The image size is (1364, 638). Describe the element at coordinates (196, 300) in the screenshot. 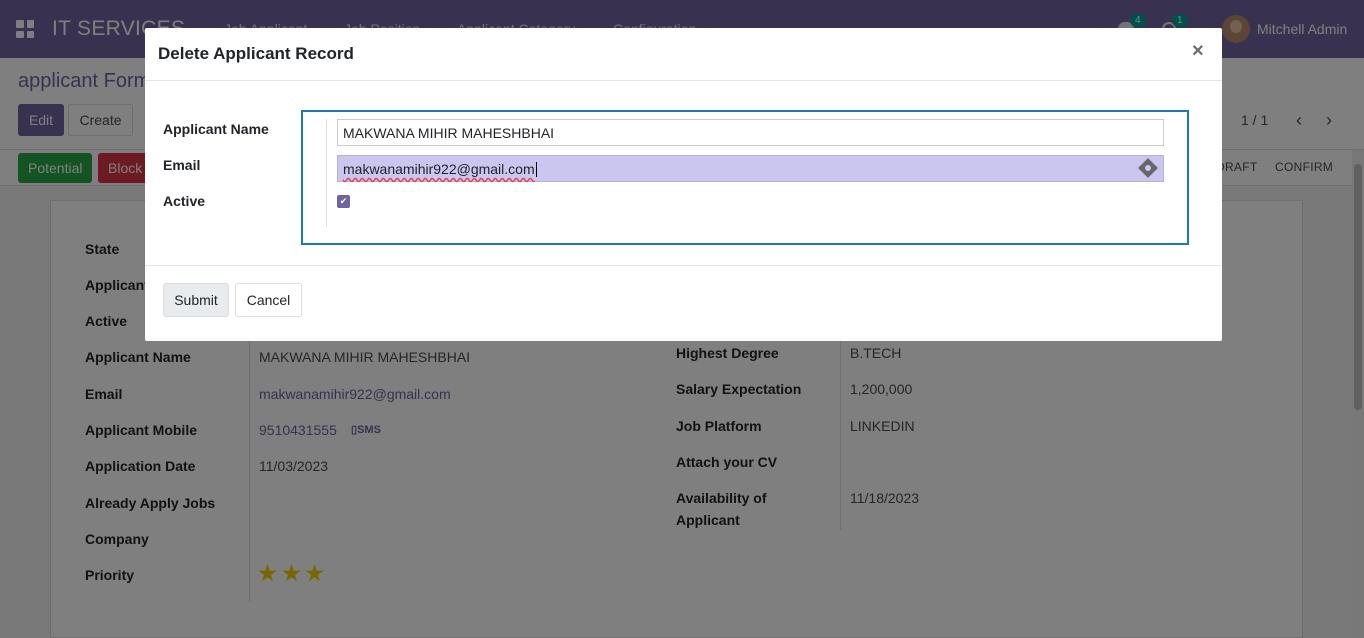

I see `submit-button: Submit` at that location.